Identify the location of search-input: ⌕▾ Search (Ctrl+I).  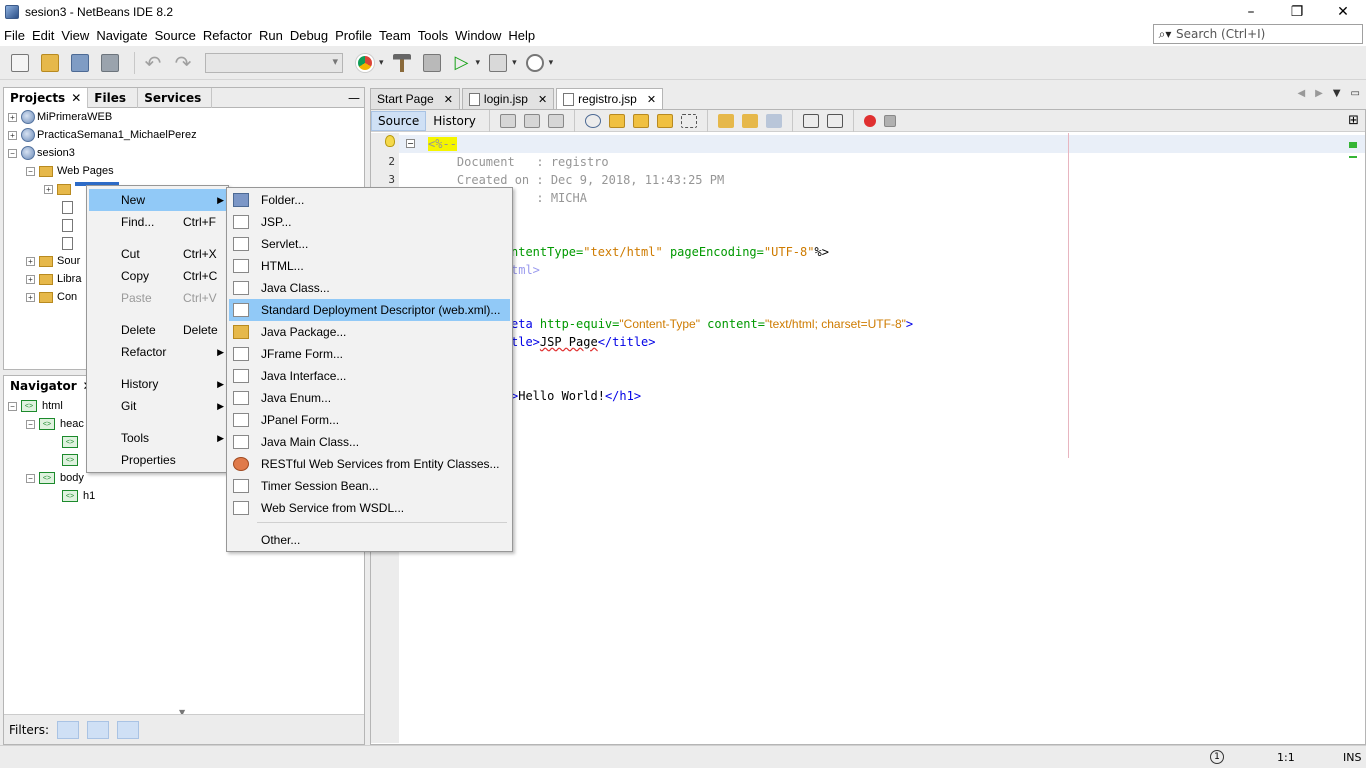
(1258, 34).